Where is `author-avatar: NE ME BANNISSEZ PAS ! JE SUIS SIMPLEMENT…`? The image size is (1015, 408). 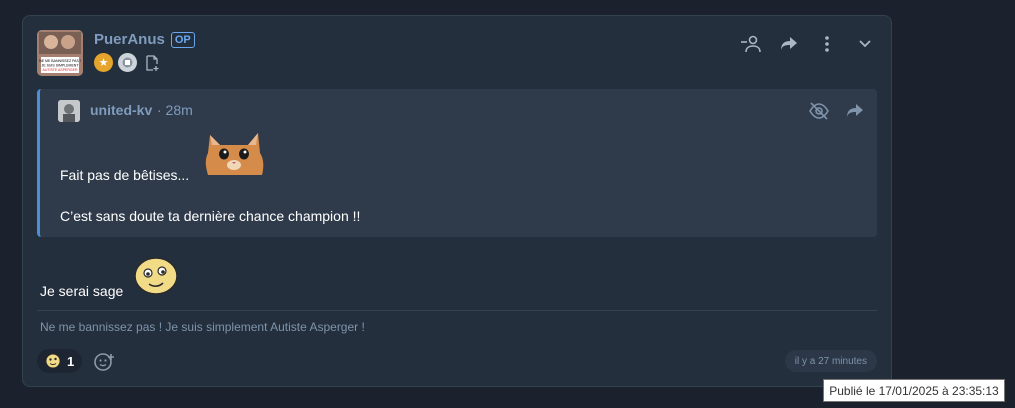 author-avatar: NE ME BANNISSEZ PAS ! JE SUIS SIMPLEMENT… is located at coordinates (60, 53).